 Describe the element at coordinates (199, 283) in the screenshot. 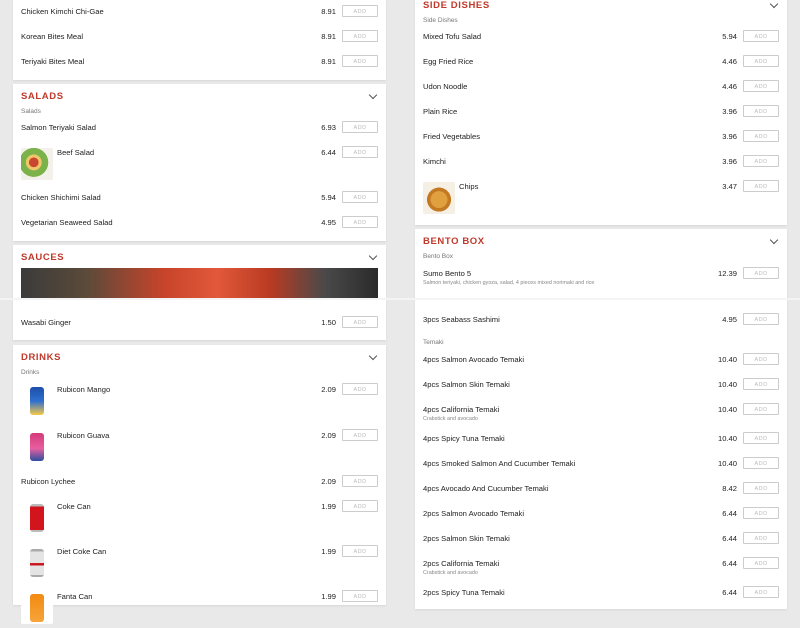

I see `sauce-banner-image` at that location.